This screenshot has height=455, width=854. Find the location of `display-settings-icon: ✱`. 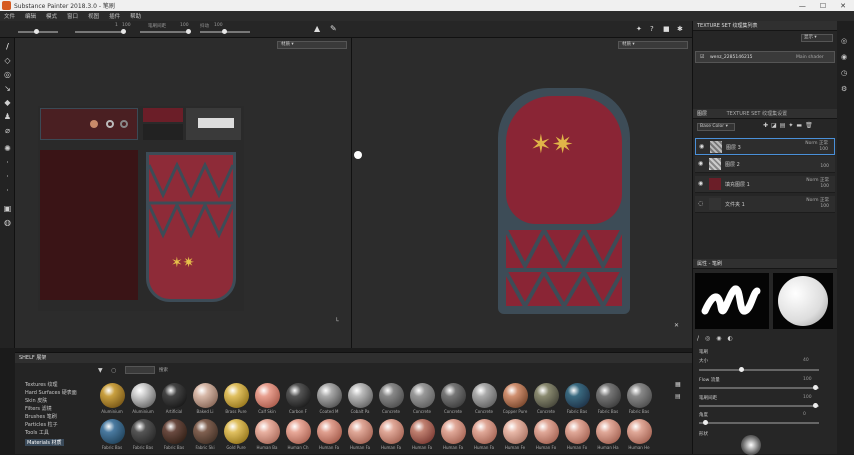

display-settings-icon: ✱ is located at coordinates (680, 29).